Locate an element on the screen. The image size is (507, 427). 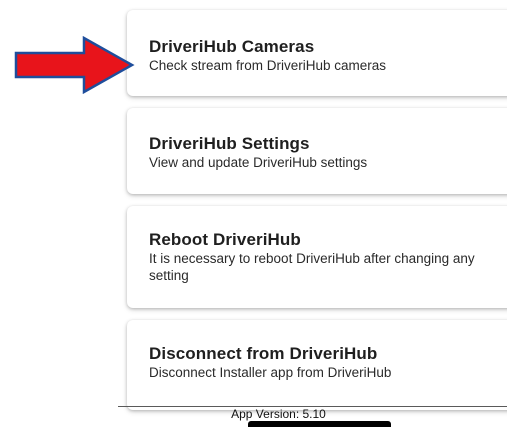
menu-item-title: DriveriHub Settings is located at coordinates (229, 143).